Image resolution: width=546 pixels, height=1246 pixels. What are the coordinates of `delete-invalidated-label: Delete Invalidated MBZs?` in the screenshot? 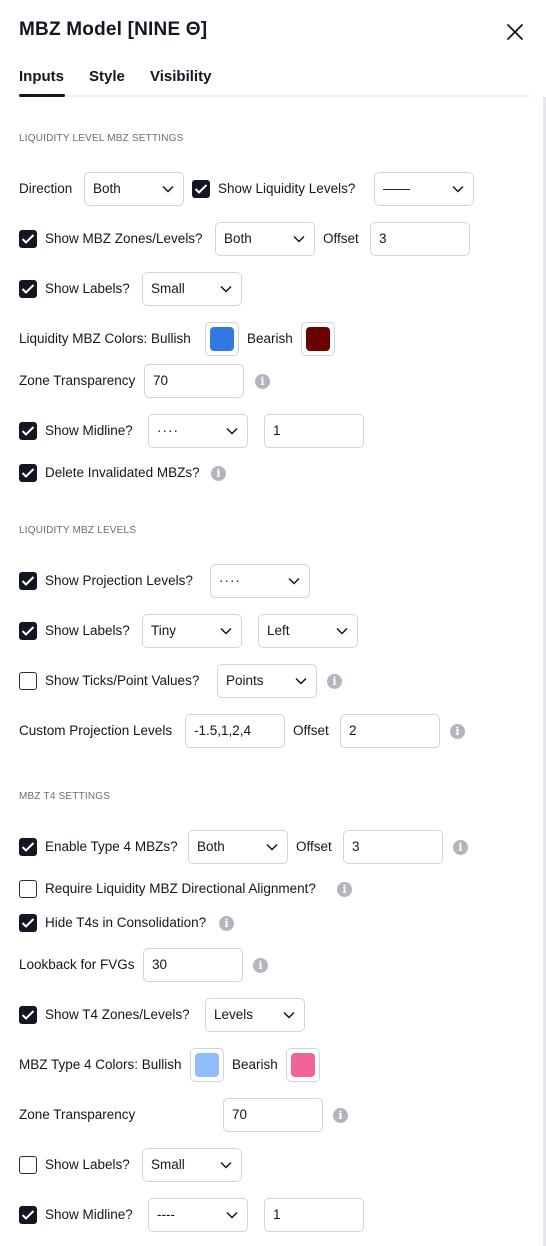 It's located at (122, 472).